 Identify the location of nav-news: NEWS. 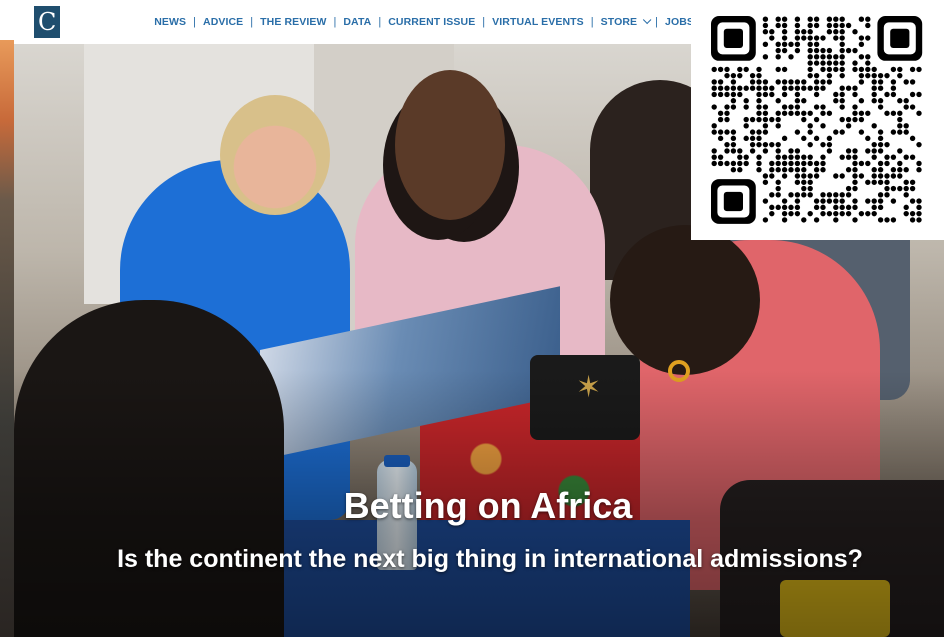
(170, 22).